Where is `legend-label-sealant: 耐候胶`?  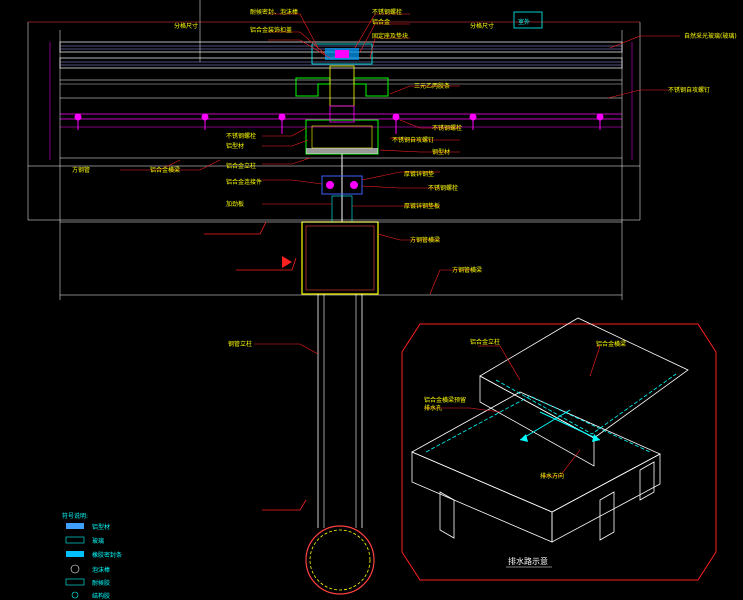
legend-label-sealant: 耐候胶 is located at coordinates (101, 583).